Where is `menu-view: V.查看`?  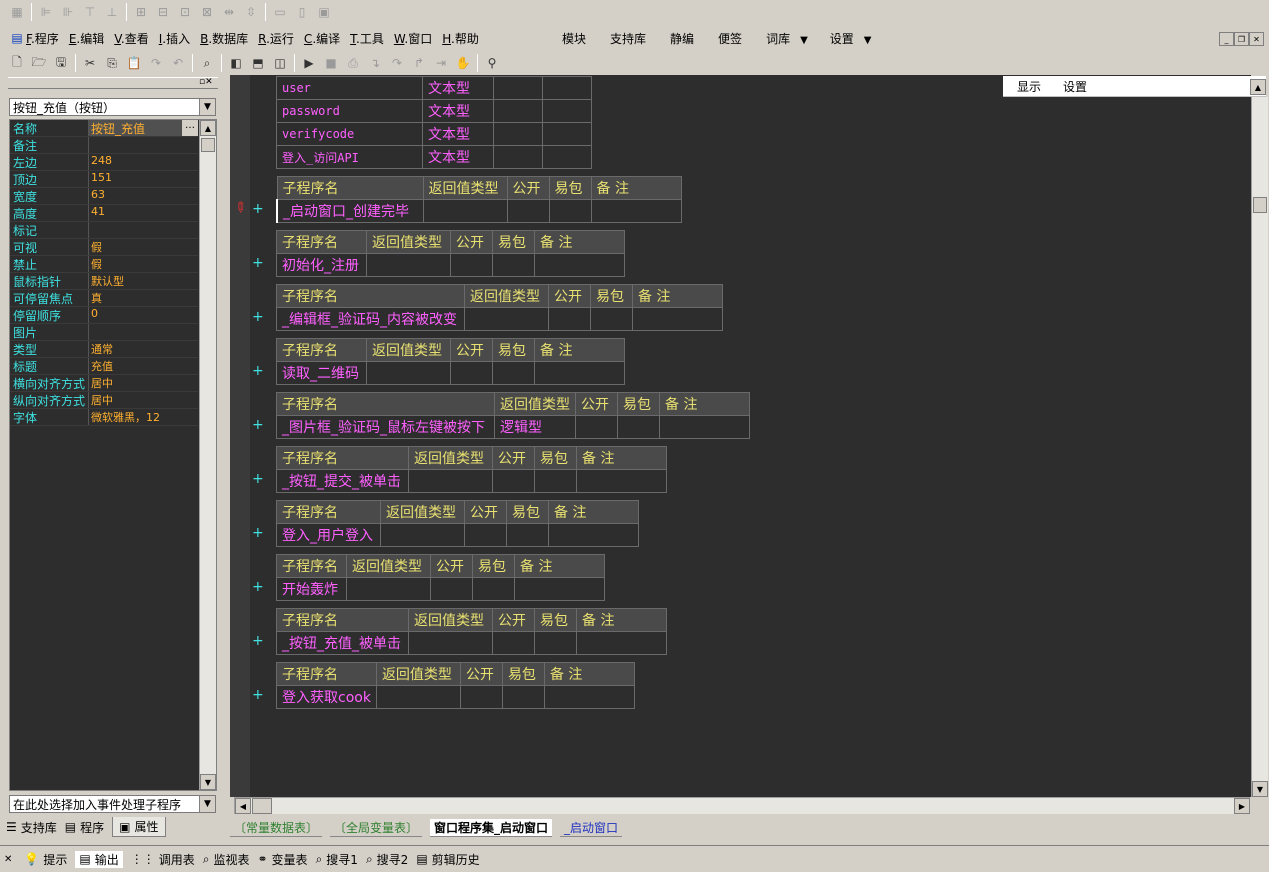
menu-view: V.查看 is located at coordinates (131, 38).